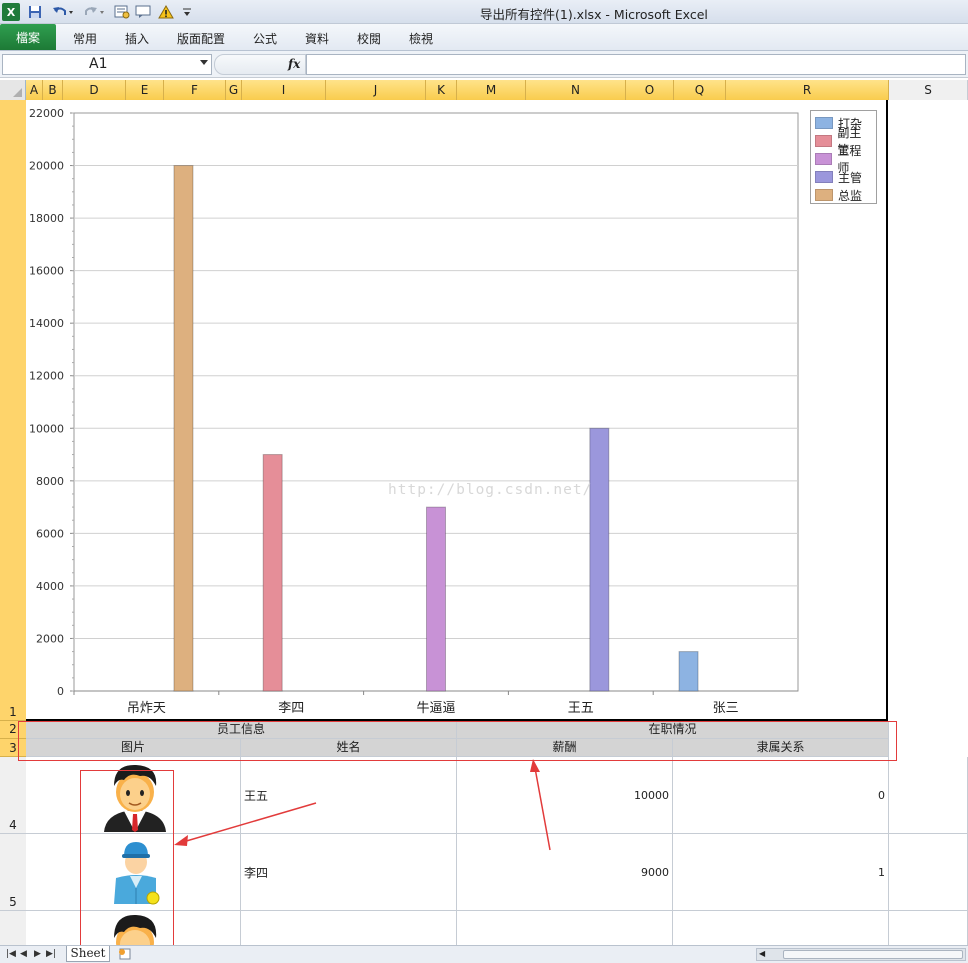 The image size is (968, 963). Describe the element at coordinates (362, 805) in the screenshot. I see `annotation-arrows` at that location.